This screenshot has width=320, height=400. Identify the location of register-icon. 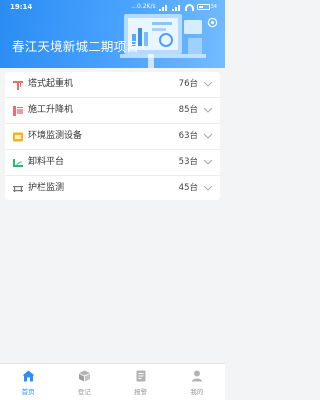
(84, 376).